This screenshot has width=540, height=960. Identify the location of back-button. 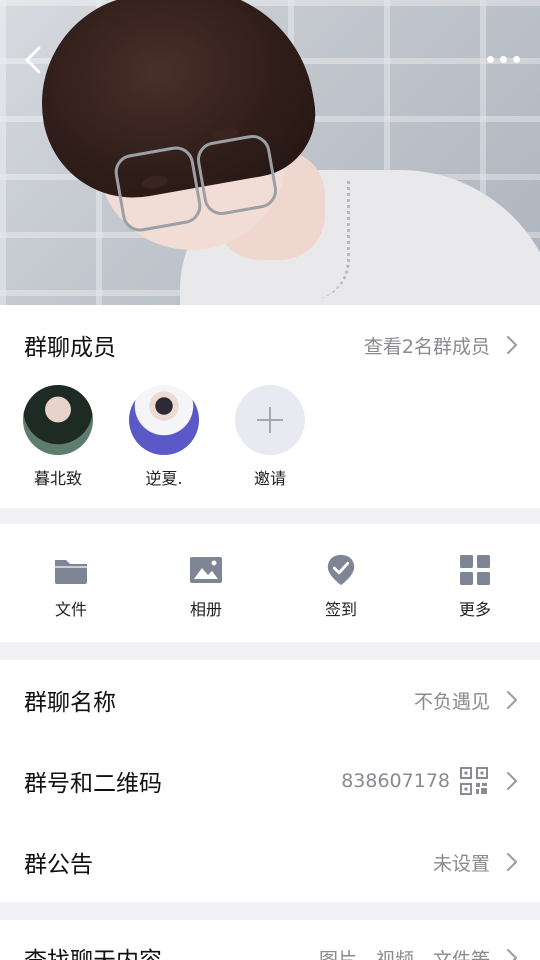
(33, 60).